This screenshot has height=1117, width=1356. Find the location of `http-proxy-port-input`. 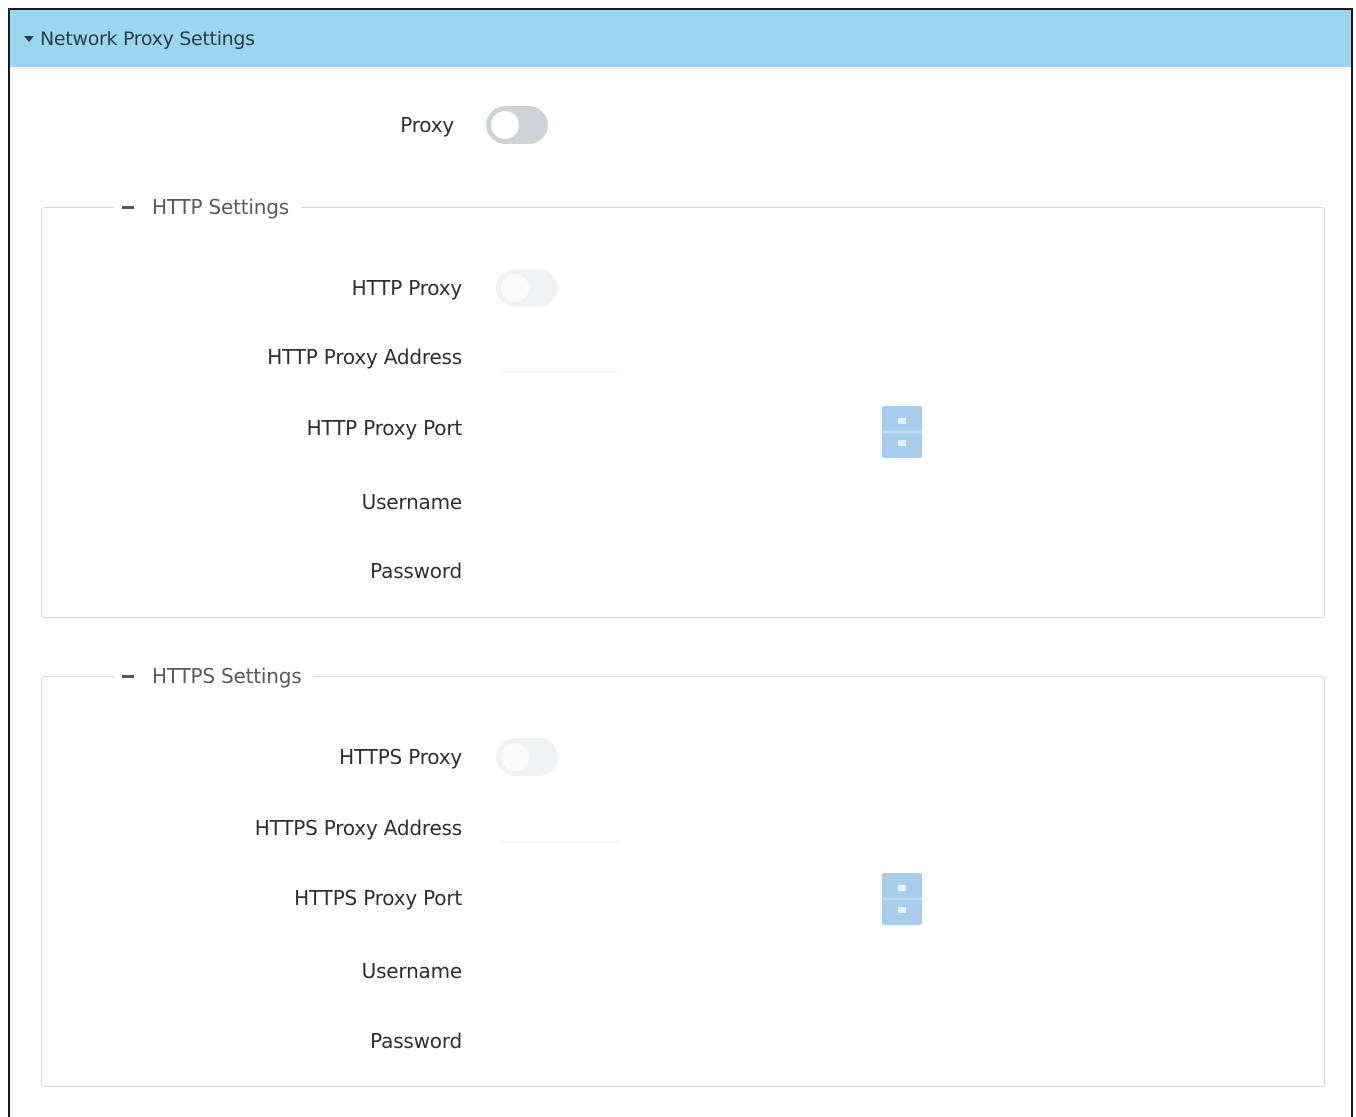

http-proxy-port-input is located at coordinates (685, 427).